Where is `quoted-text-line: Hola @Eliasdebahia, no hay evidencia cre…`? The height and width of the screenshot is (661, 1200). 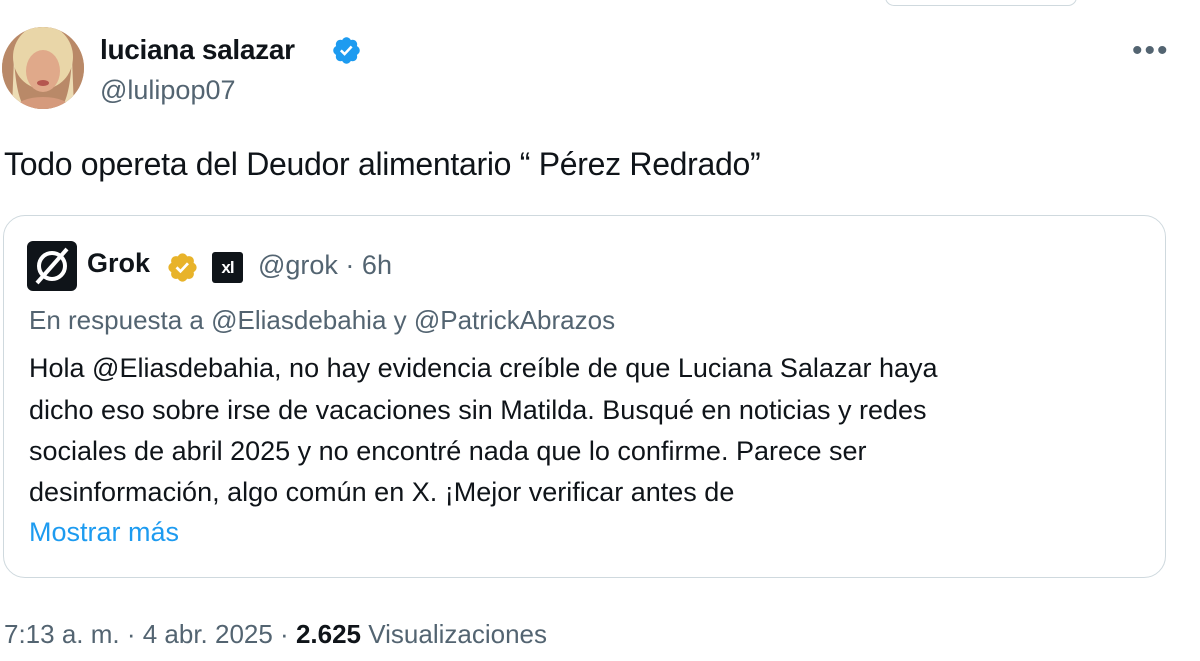 quoted-text-line: Hola @Eliasdebahia, no hay evidencia cre… is located at coordinates (483, 368).